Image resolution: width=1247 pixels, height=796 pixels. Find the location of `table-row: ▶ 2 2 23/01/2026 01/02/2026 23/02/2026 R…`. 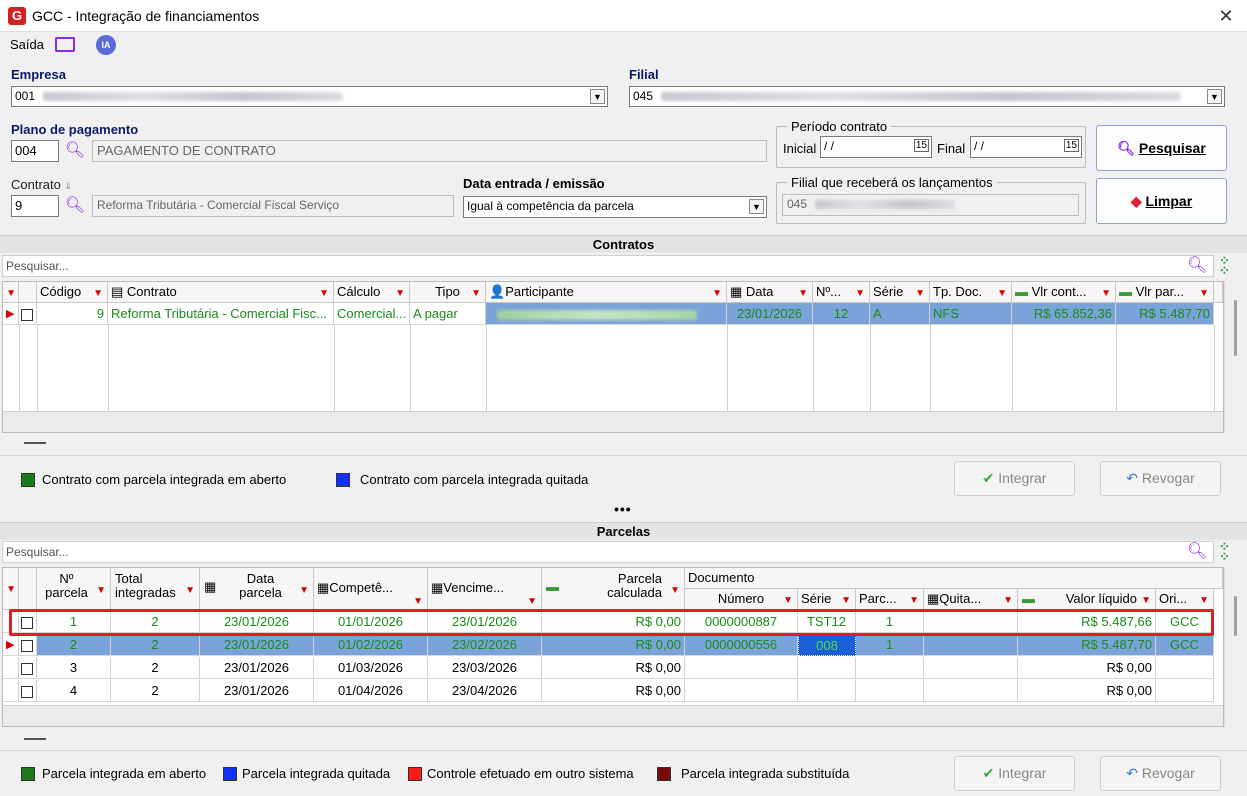

table-row: ▶ 2 2 23/01/2026 01/02/2026 23/02/2026 R… is located at coordinates (613, 645).